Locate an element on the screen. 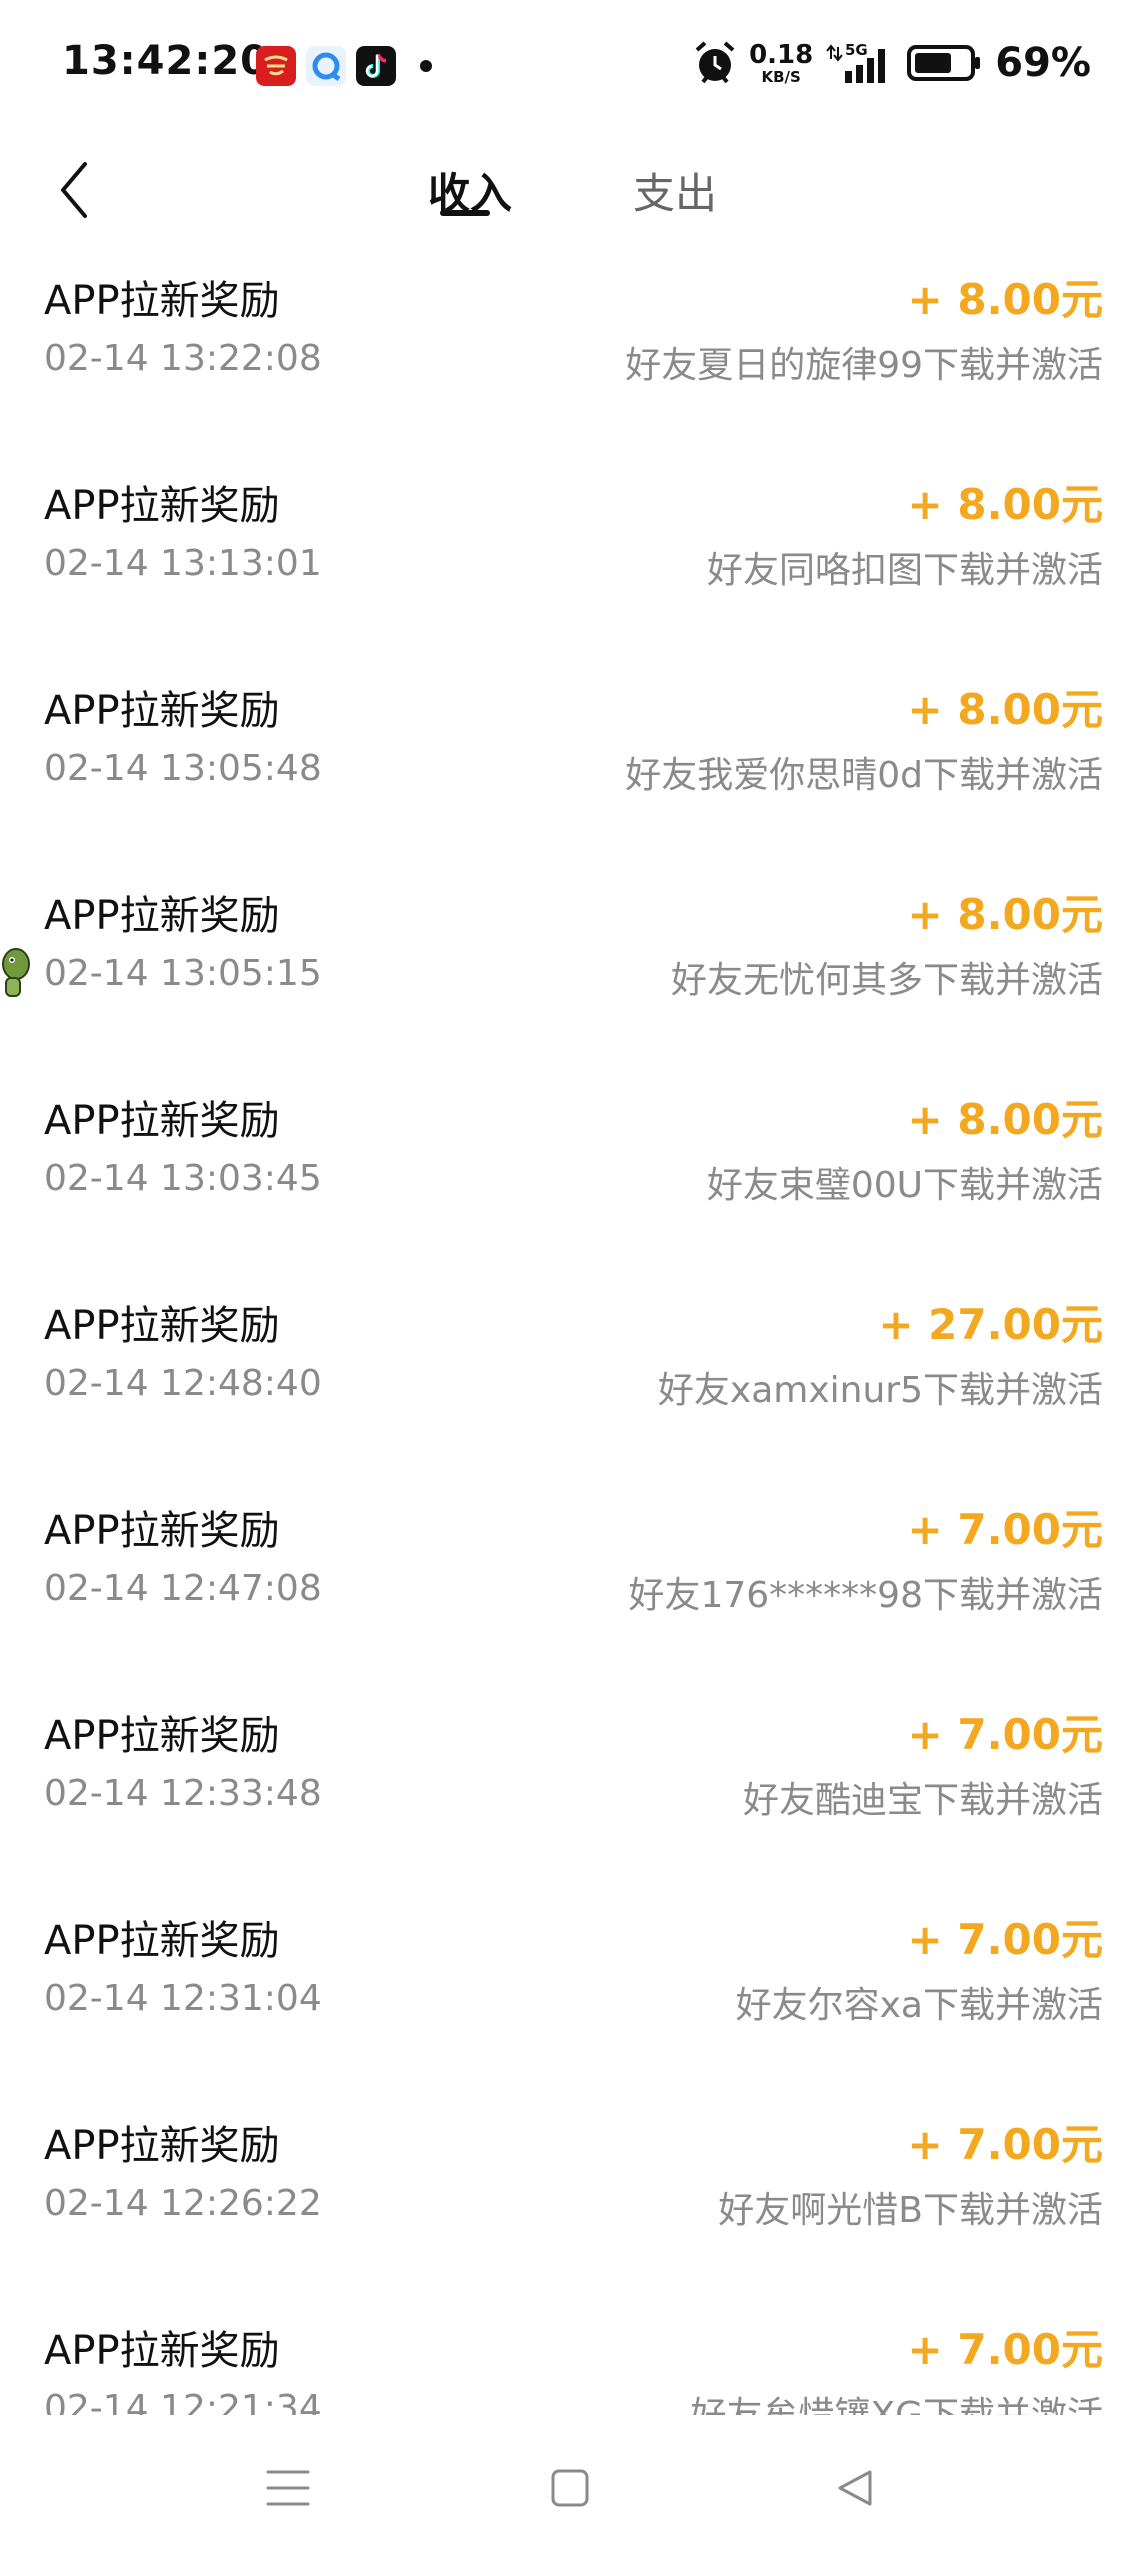 This screenshot has height=2560, width=1145. record-description: 好友啊光惜B下载并激活 is located at coordinates (910, 2210).